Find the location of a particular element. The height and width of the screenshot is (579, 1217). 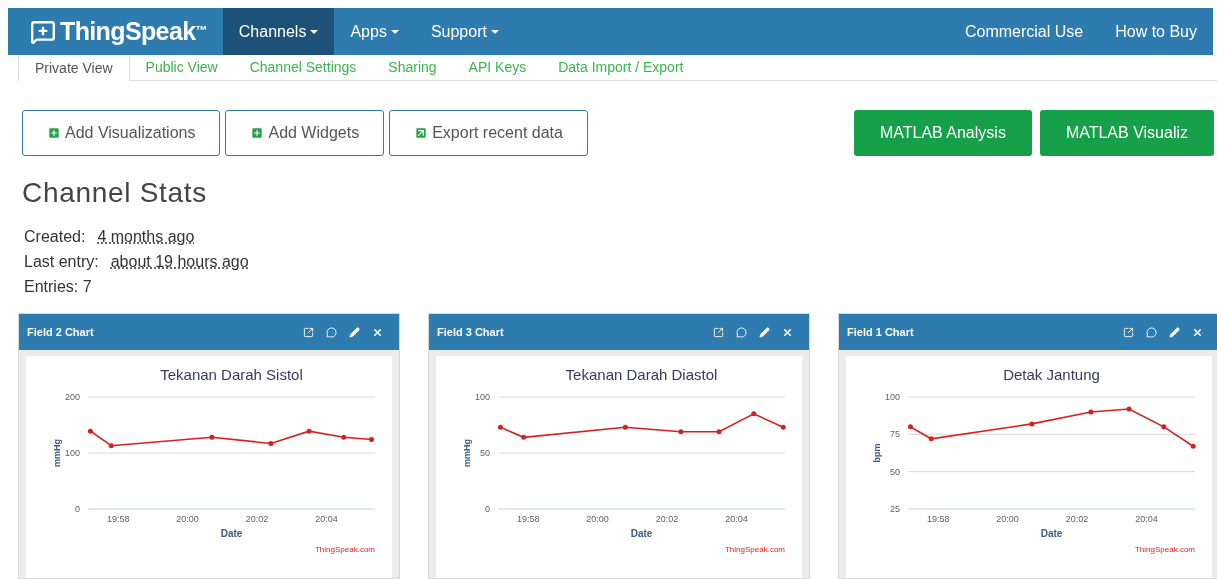

nav-link: Commercial Use is located at coordinates (1024, 31).